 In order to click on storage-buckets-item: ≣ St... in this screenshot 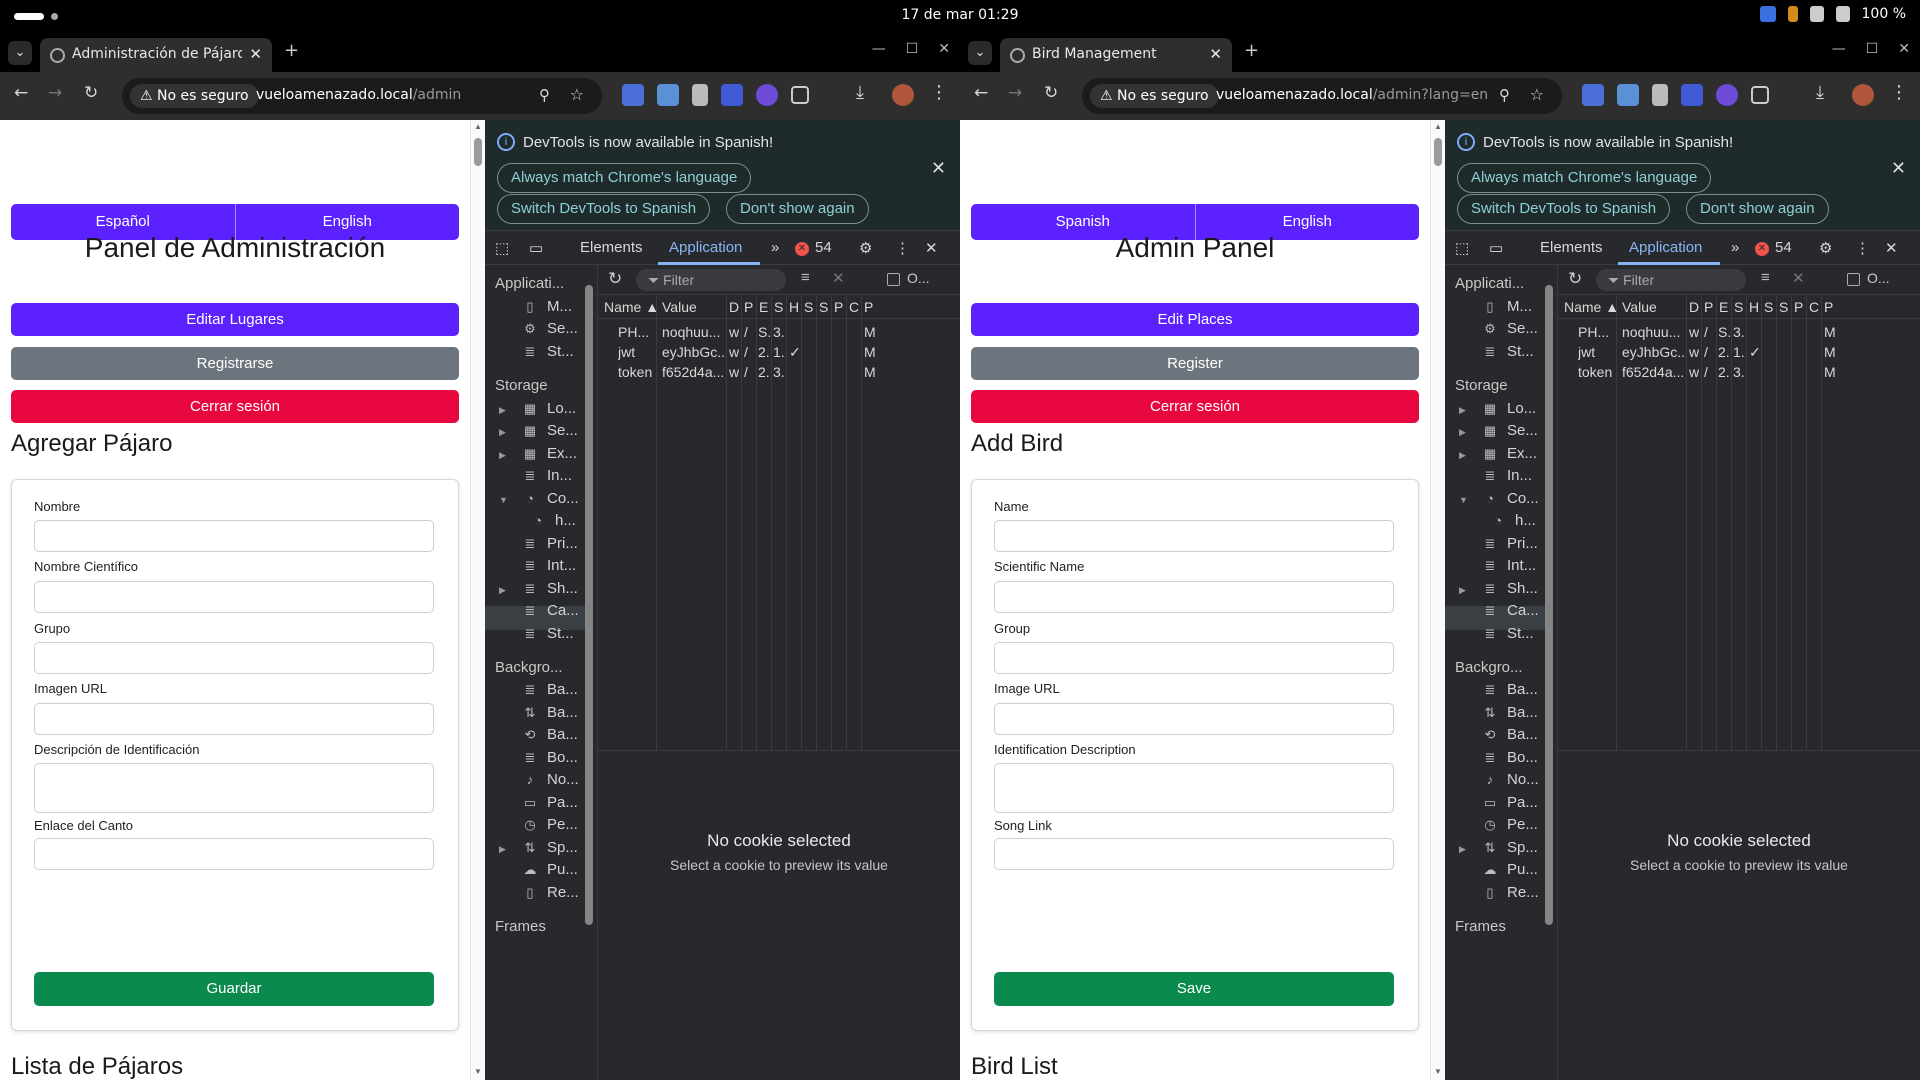, I will do `click(547, 633)`.